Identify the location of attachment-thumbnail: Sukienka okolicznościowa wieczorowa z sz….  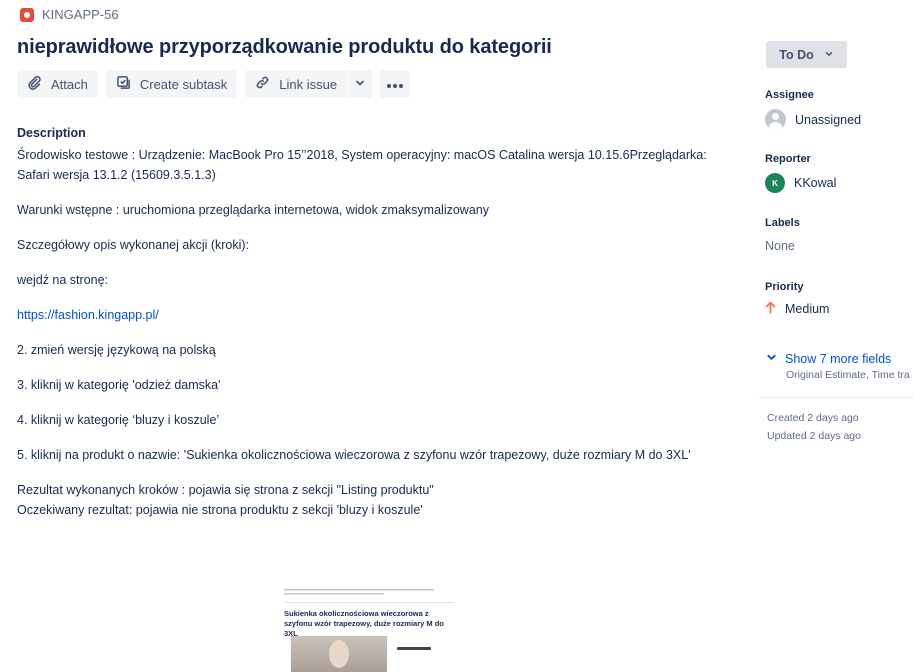
(368, 628).